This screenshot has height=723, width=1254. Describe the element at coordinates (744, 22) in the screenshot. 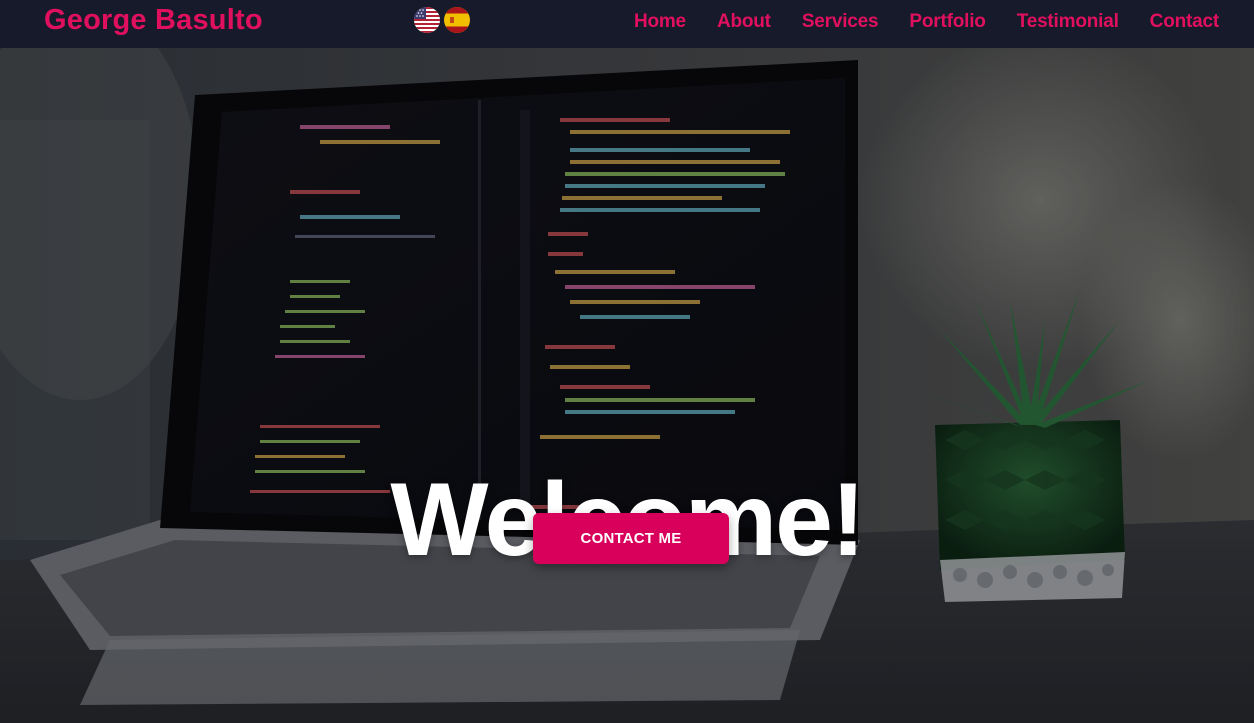

I see `nav-link-about: About` at that location.